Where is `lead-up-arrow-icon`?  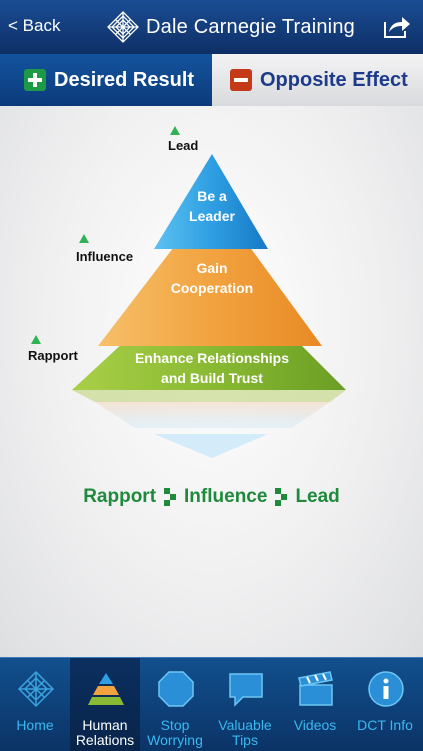
lead-up-arrow-icon is located at coordinates (175, 130).